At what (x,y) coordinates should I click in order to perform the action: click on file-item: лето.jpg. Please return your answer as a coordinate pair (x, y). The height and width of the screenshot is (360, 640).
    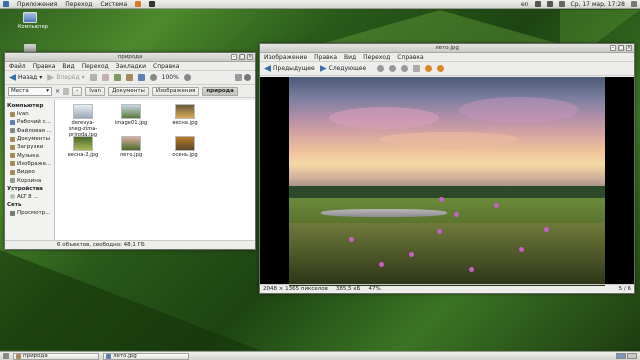
    Looking at the image, I should click on (131, 147).